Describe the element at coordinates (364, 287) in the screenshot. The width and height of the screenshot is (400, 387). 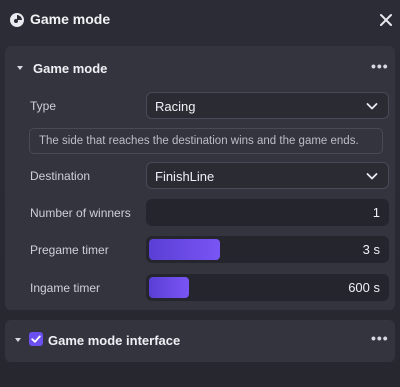
I see `ingame-timer-value: 600 s` at that location.